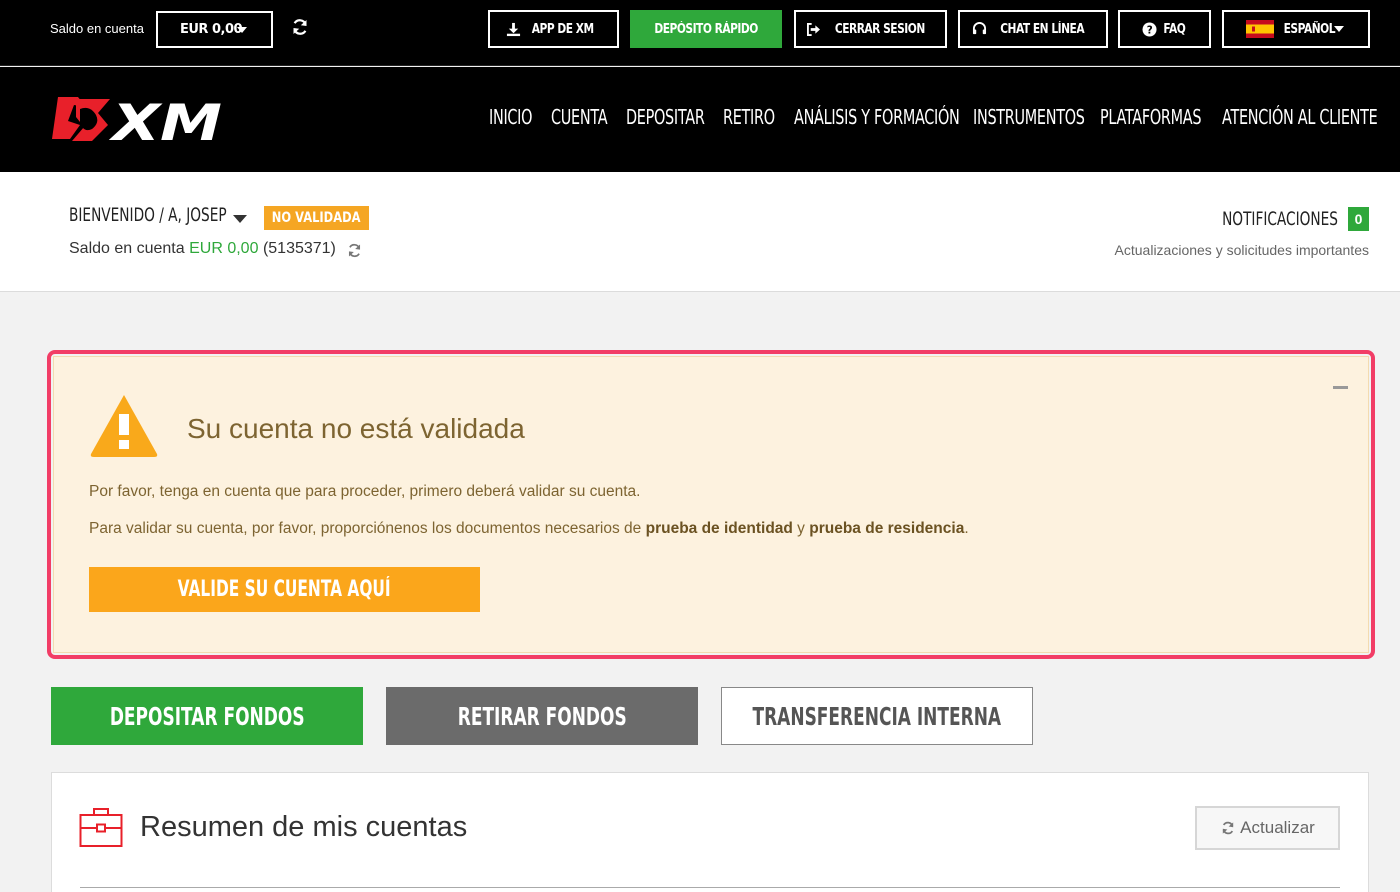 The height and width of the screenshot is (892, 1400). Describe the element at coordinates (124, 426) in the screenshot. I see `warning-icon` at that location.